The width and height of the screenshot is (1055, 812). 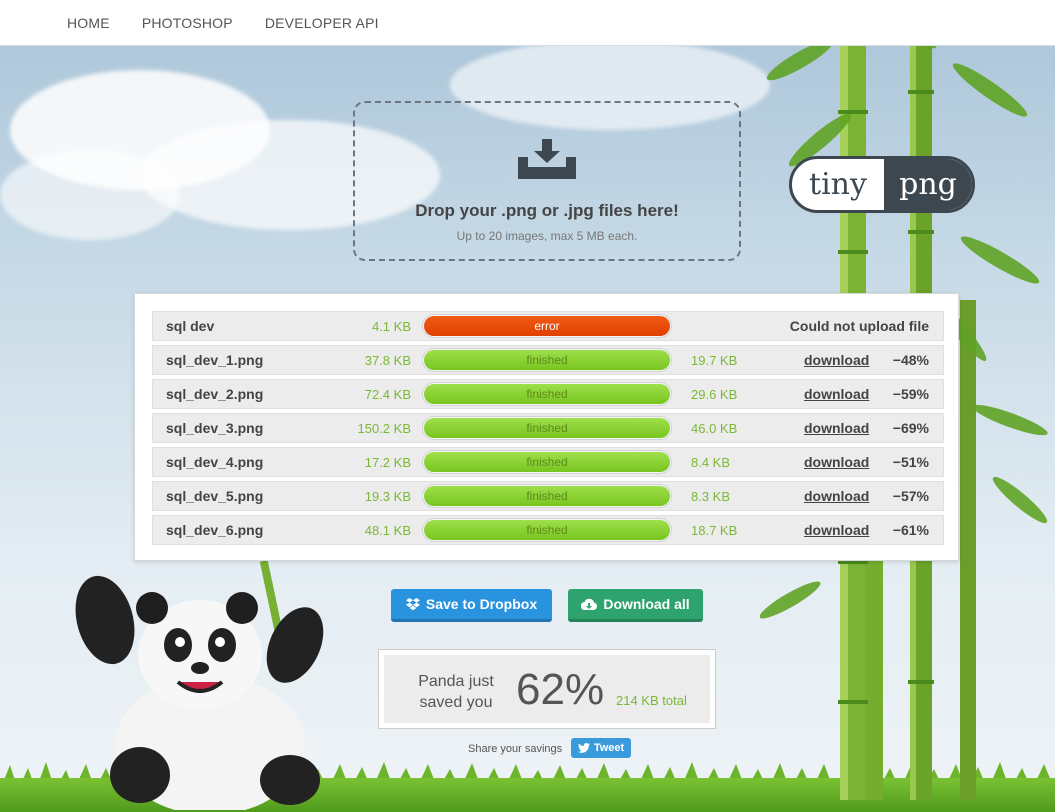 I want to click on compressed-size: 18.7 KB, so click(x=714, y=530).